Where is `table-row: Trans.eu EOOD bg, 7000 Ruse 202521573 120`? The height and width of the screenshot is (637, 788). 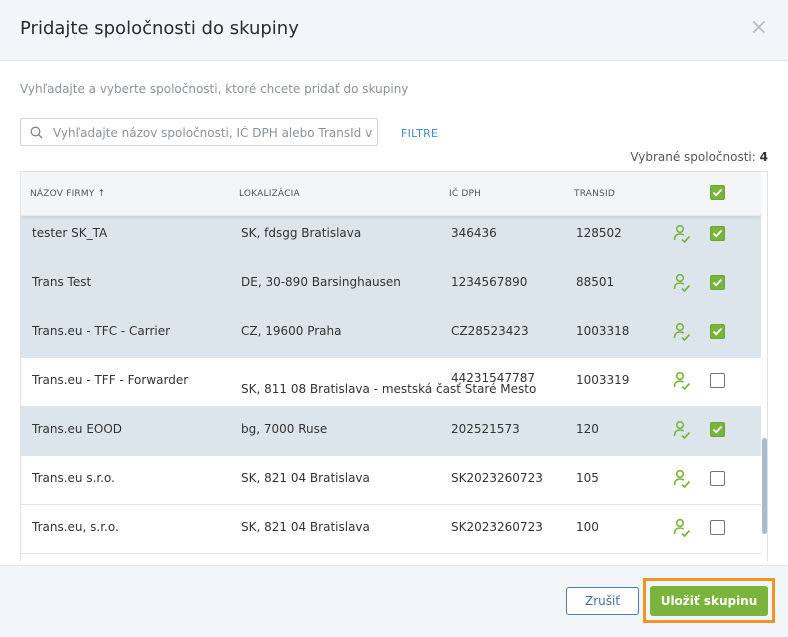 table-row: Trans.eu EOOD bg, 7000 Ruse 202521573 120 is located at coordinates (391, 431).